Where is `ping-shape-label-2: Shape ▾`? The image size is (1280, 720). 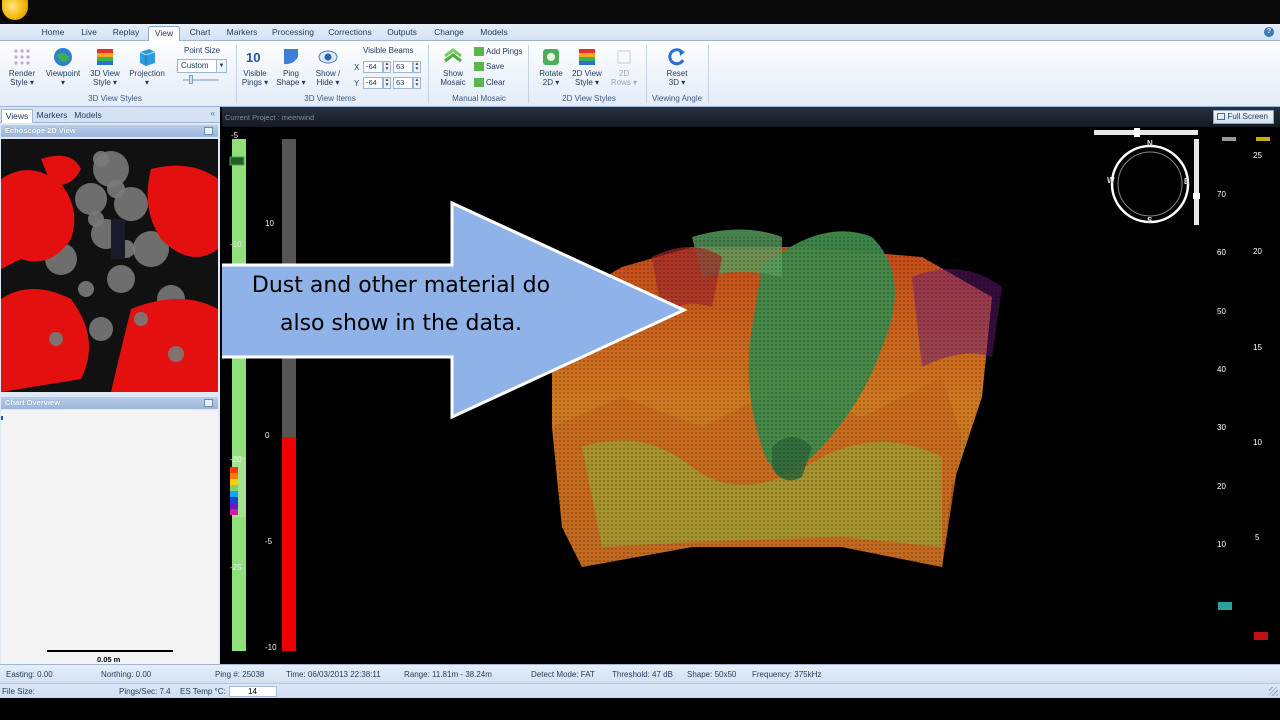 ping-shape-label-2: Shape ▾ is located at coordinates (291, 82).